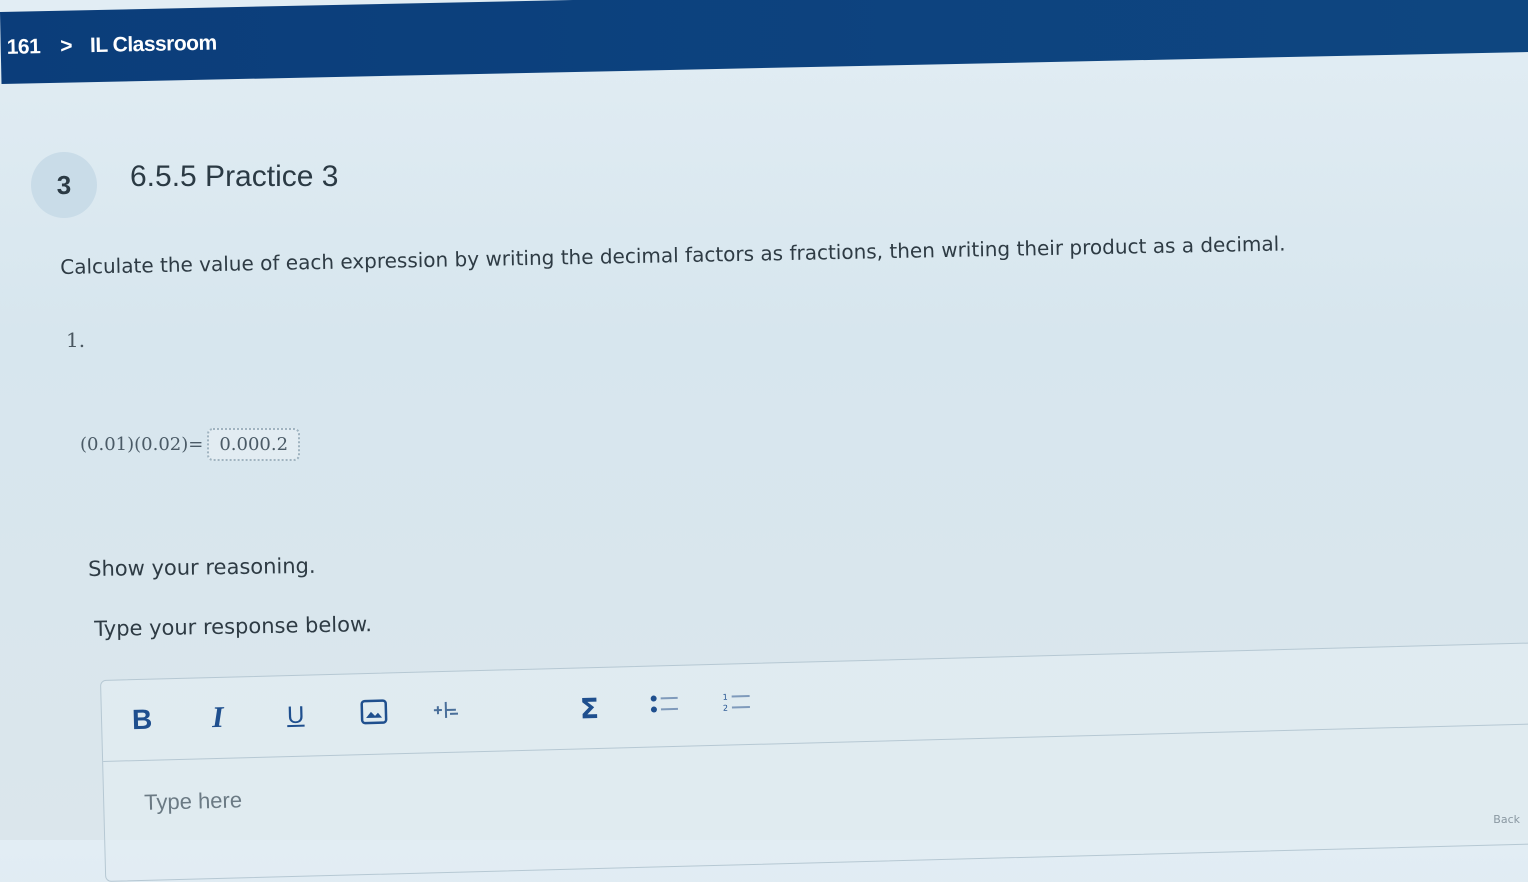 The width and height of the screenshot is (1528, 882). I want to click on back-link: Back, so click(1506, 819).